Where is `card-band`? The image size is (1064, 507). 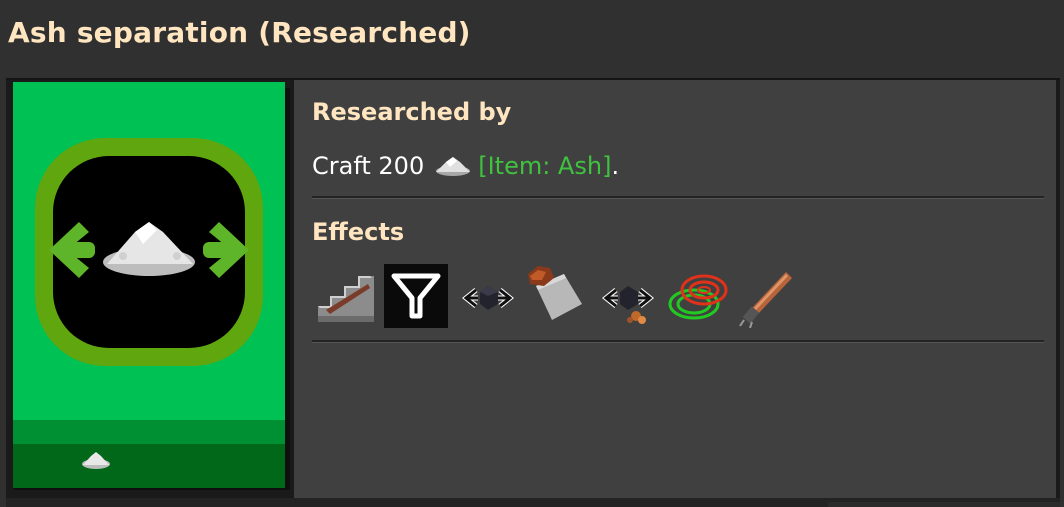 card-band is located at coordinates (149, 432).